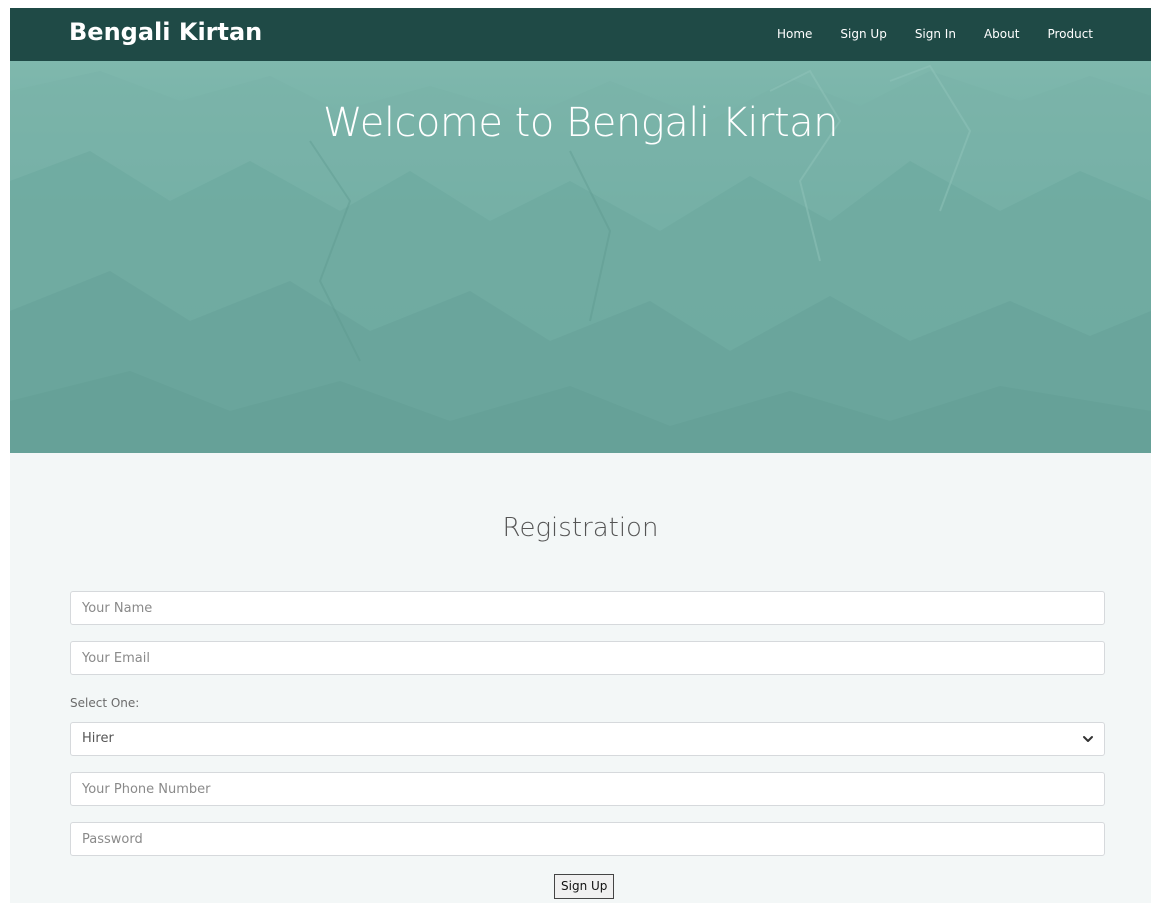 The height and width of the screenshot is (903, 1151). What do you see at coordinates (1088, 739) in the screenshot?
I see `chevron-down-icon` at bounding box center [1088, 739].